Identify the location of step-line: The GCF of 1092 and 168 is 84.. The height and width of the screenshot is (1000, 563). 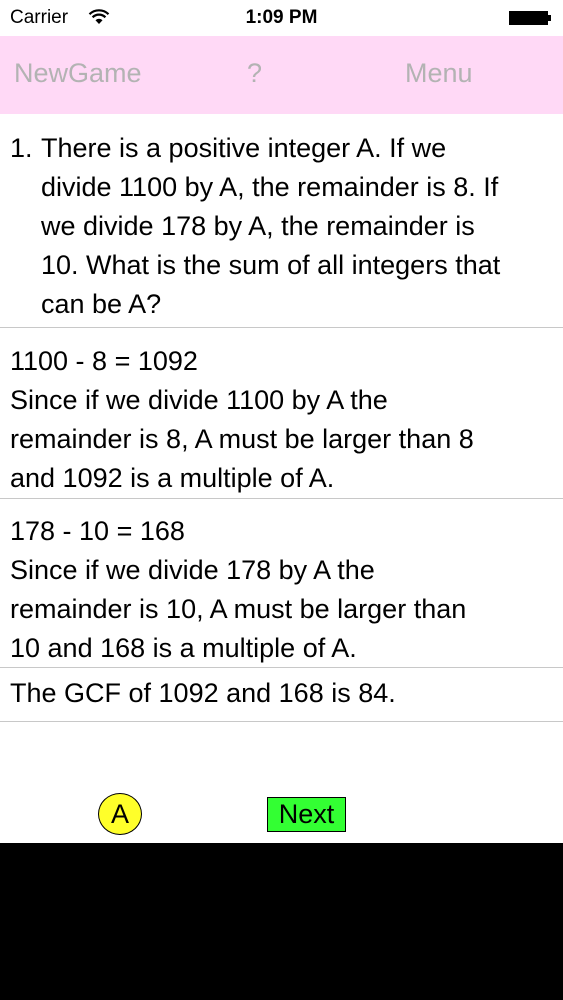
(203, 693).